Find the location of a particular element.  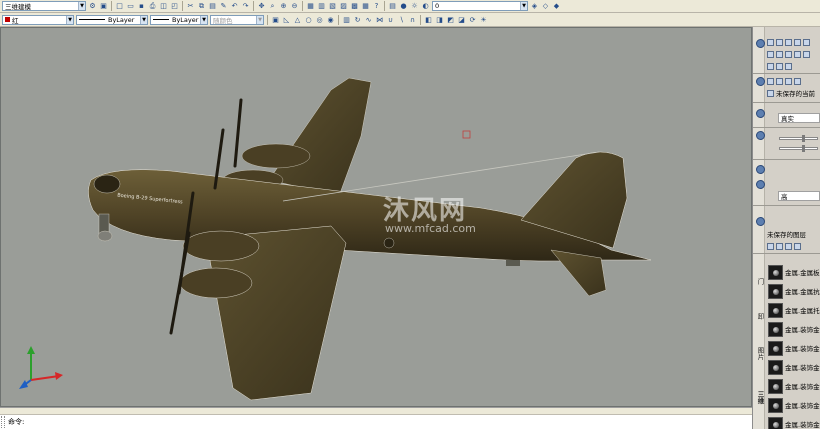

workspace-select: 三维建模 ▼ is located at coordinates (44, 6).